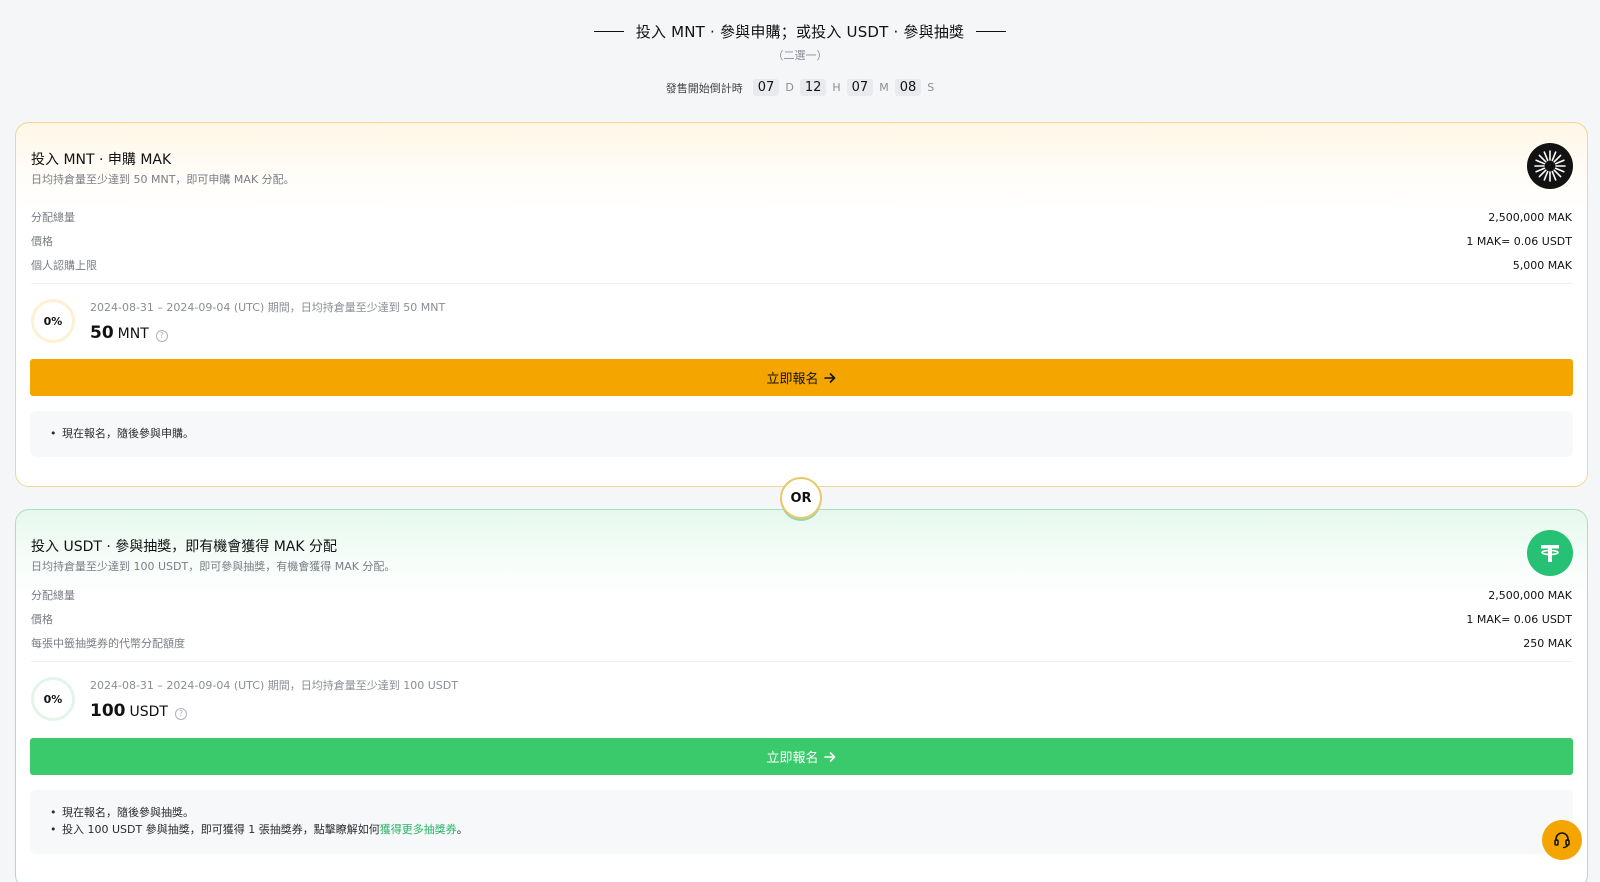  I want to click on choose-one-note: （二選一）, so click(800, 55).